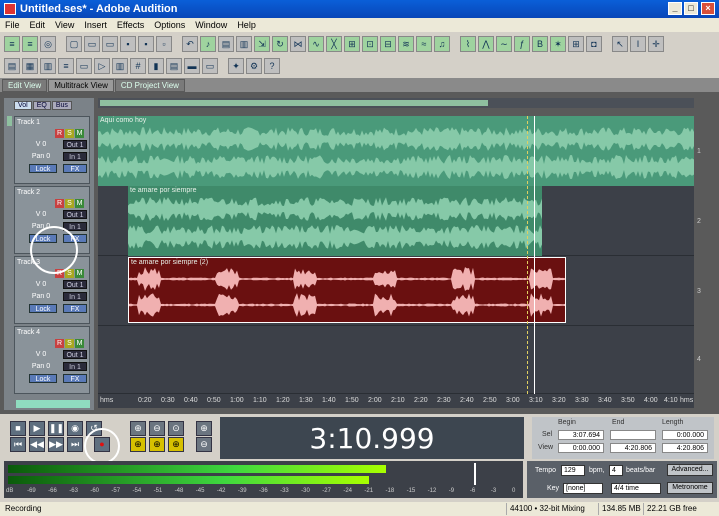 The height and width of the screenshot is (516, 719). What do you see at coordinates (675, 8) in the screenshot?
I see `minimize-button: _` at bounding box center [675, 8].